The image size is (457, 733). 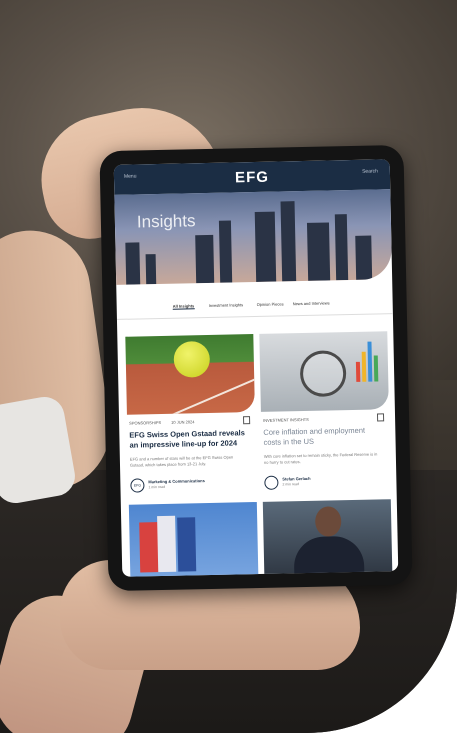 I want to click on hero-banner: Insights, so click(x=253, y=237).